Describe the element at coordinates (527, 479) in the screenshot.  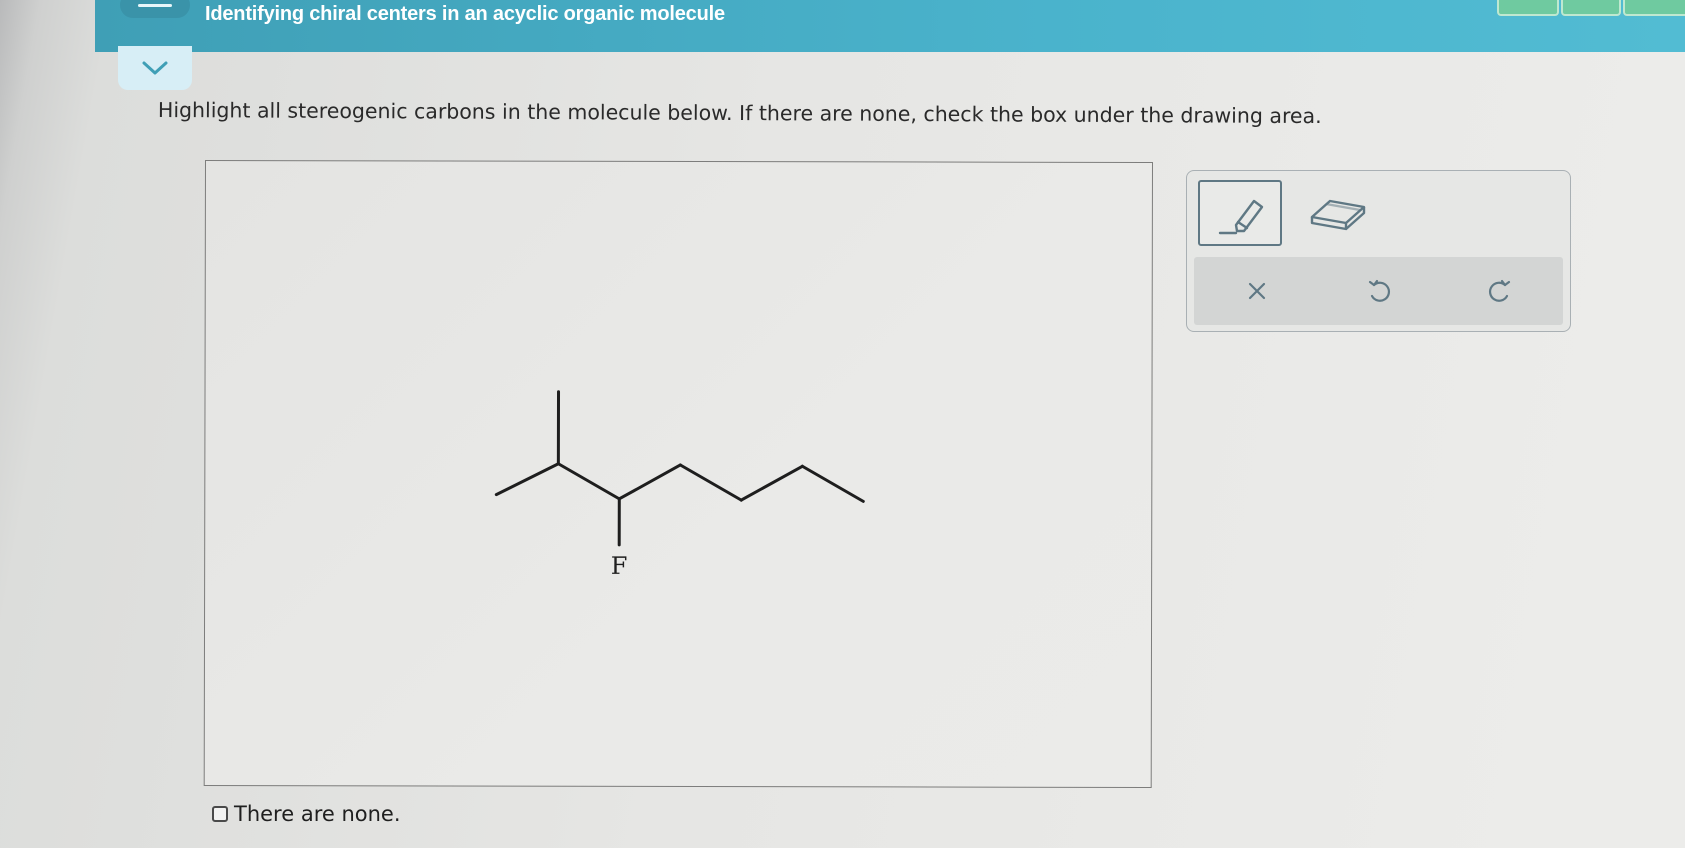
I see `bond-c1-c2` at that location.